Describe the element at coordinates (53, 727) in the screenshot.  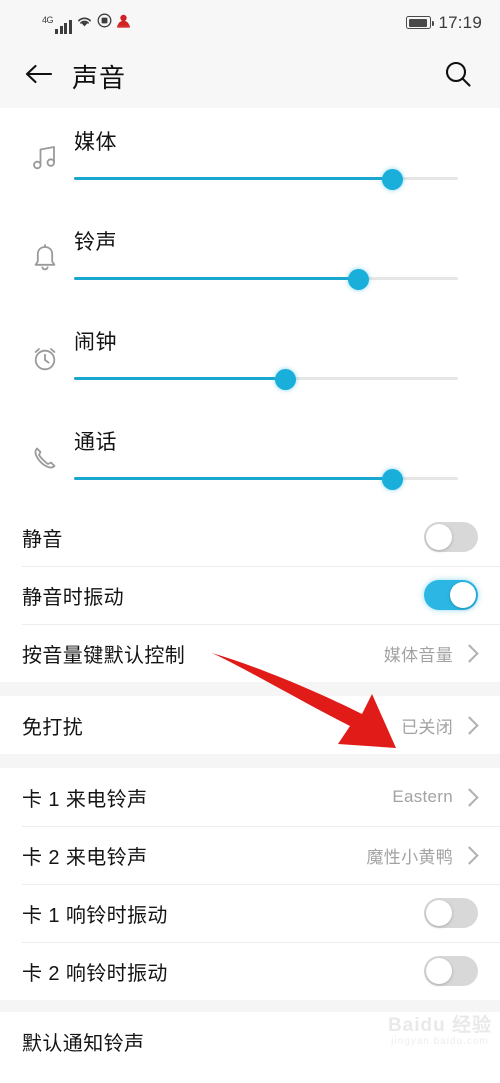
I see `row-label: 免打扰` at that location.